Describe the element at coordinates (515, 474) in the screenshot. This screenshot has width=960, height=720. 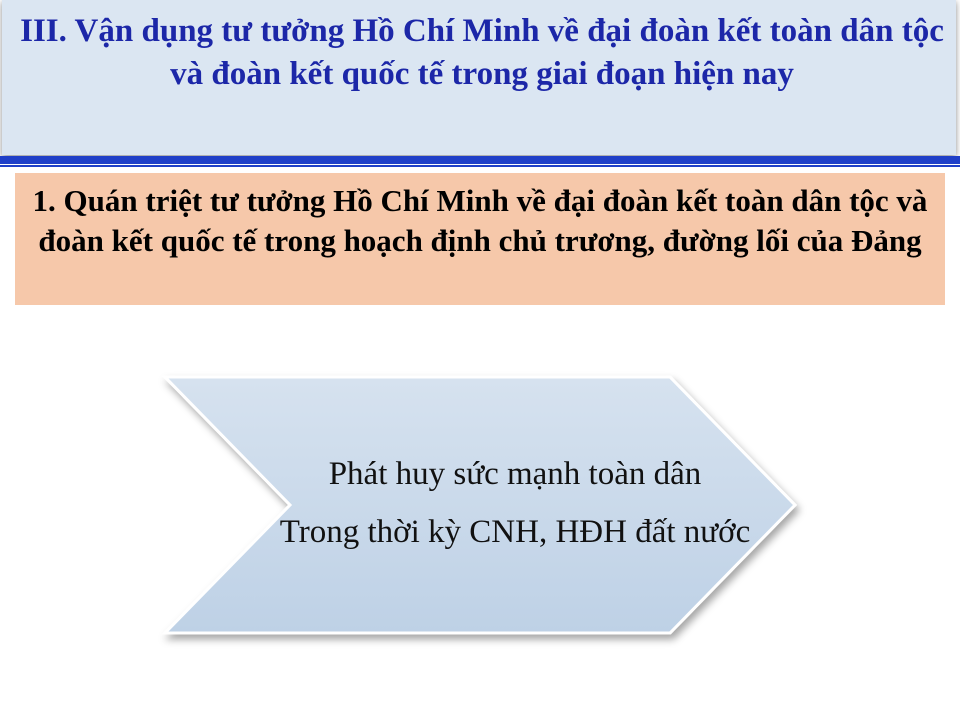
I see `chevron-line-1: Phát huy sức mạnh toàn dân` at that location.